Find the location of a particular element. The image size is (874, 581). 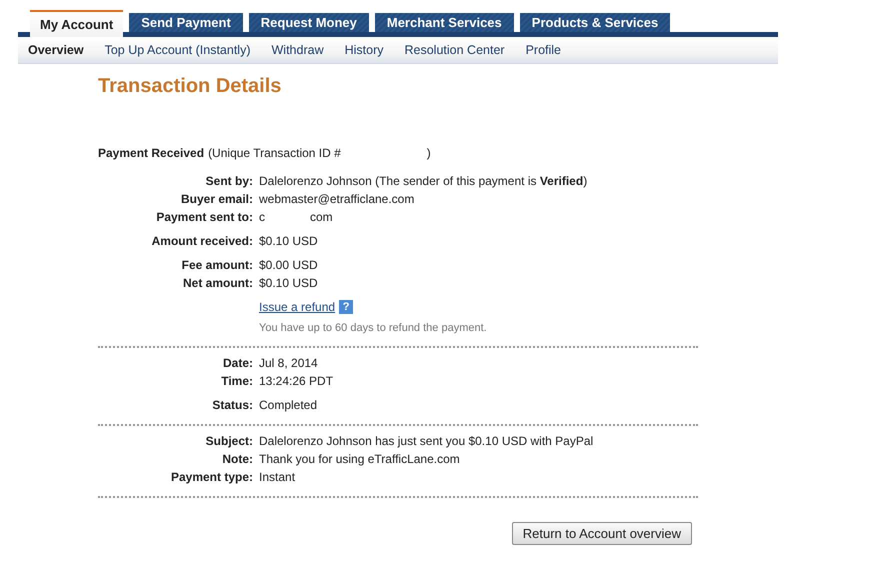

subnav-link: Withdraw is located at coordinates (298, 50).